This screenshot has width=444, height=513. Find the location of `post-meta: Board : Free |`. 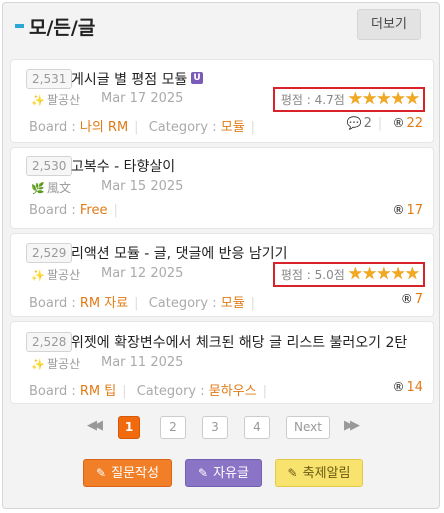

post-meta: Board : Free | is located at coordinates (73, 210).